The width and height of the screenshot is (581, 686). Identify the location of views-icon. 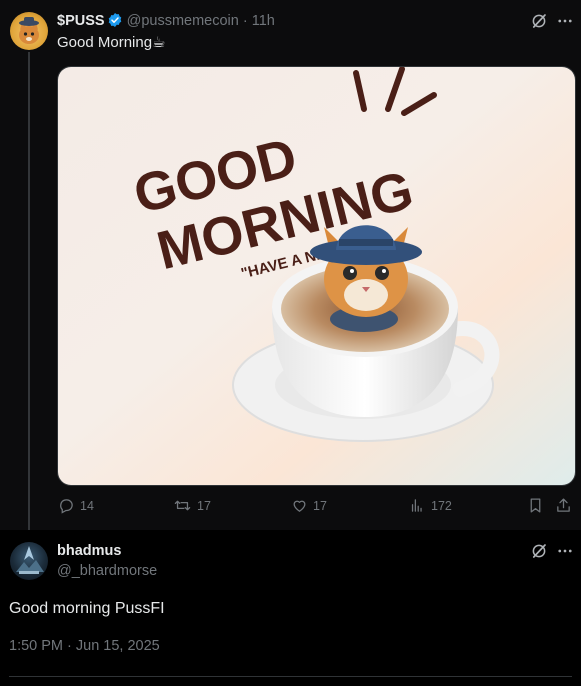
(416, 505).